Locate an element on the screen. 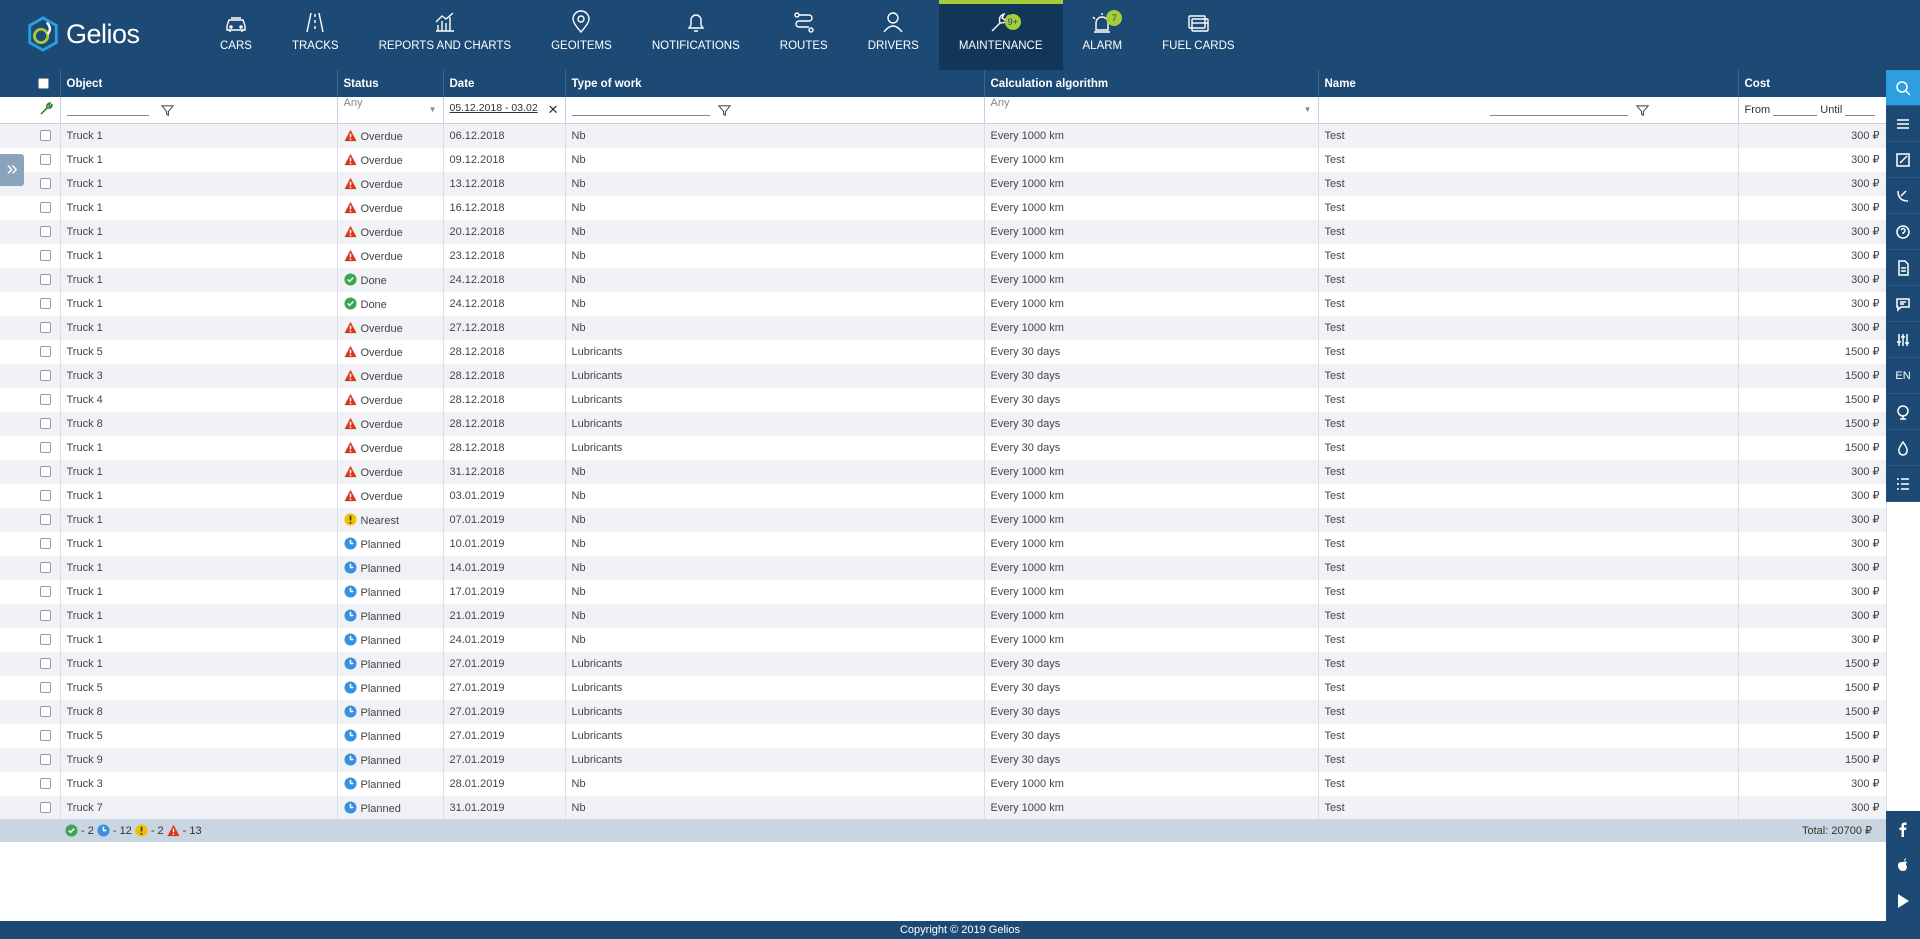 This screenshot has width=1920, height=939. column-cost: Cost is located at coordinates (1812, 83).